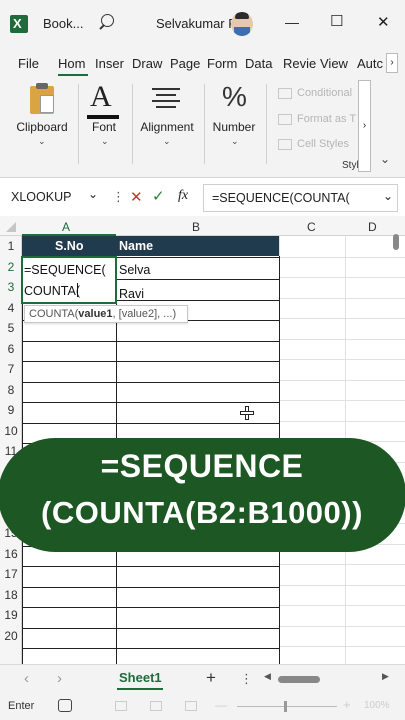  I want to click on formula-expand-icon: ⌄, so click(388, 196).